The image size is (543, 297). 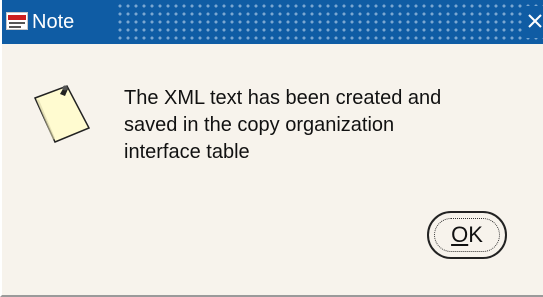 I want to click on note-icon, so click(x=62, y=114).